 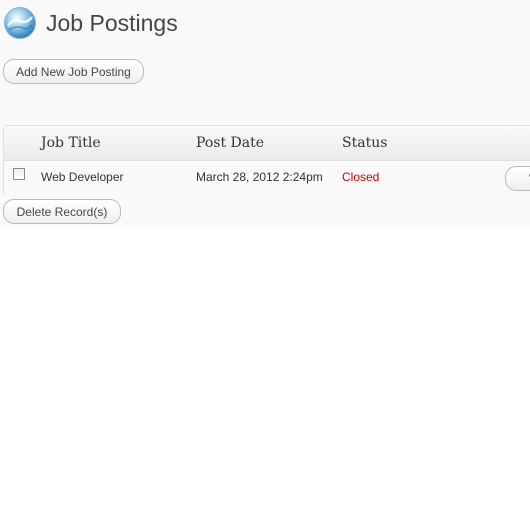 I want to click on column-header-job-title: Job Title, so click(x=71, y=143).